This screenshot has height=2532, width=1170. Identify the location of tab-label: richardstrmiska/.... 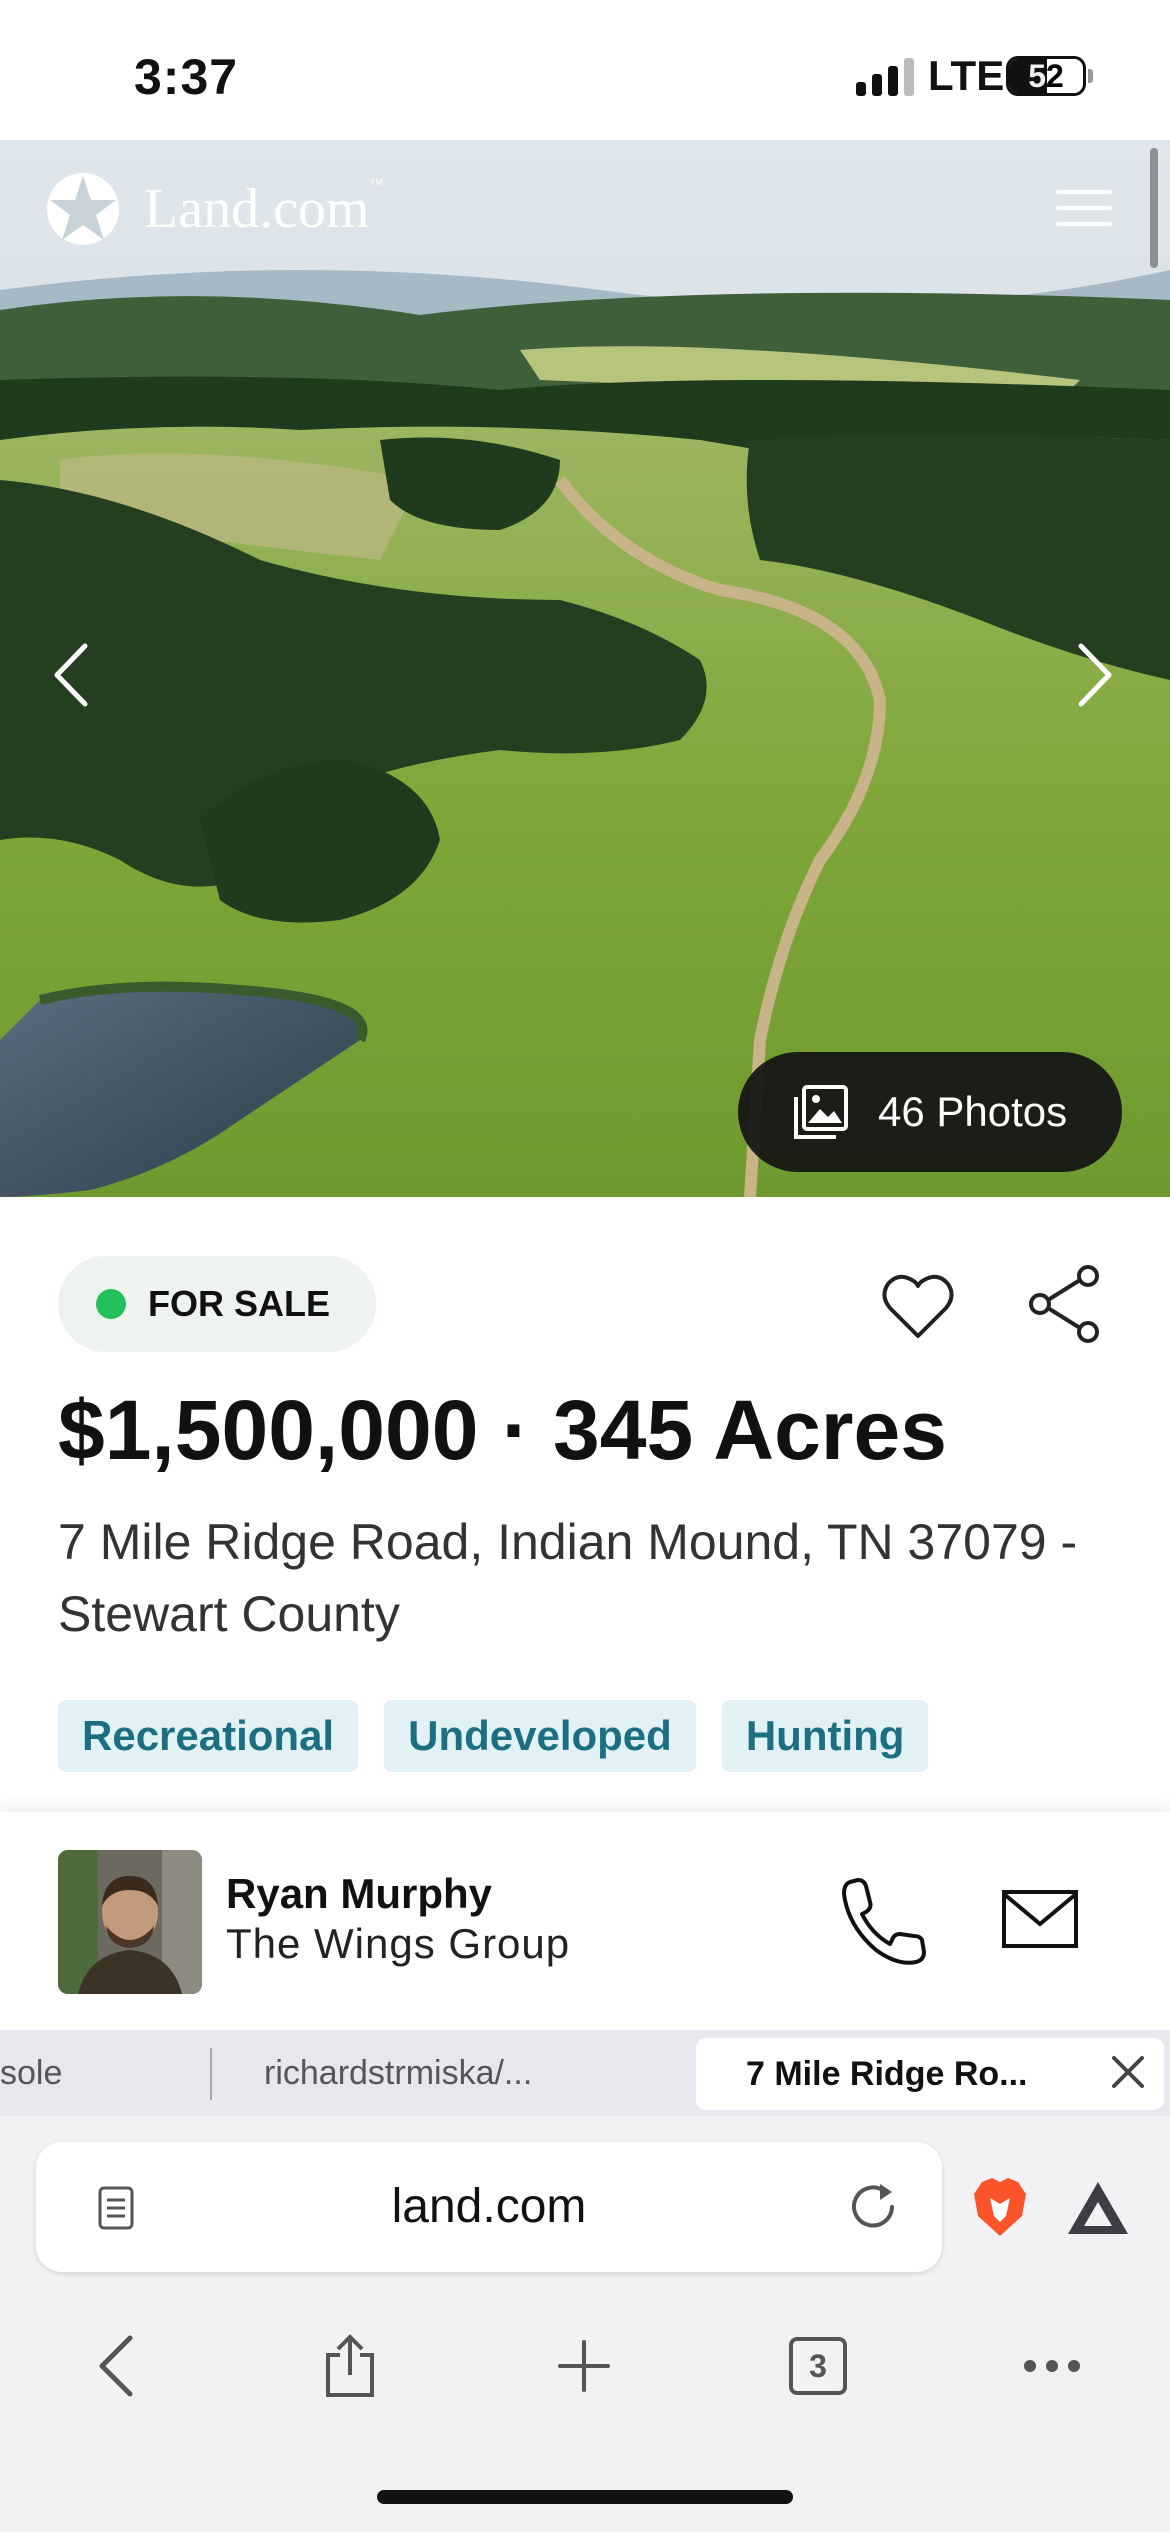
(398, 2072).